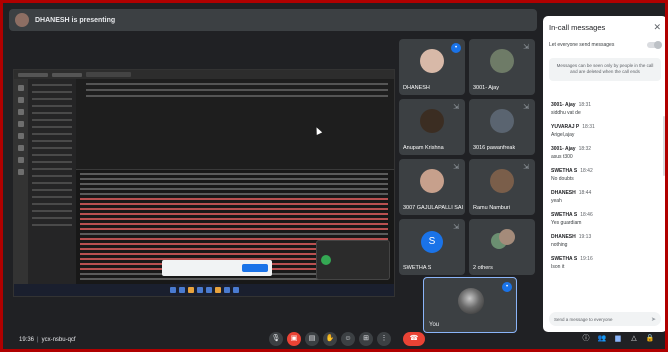 The image size is (668, 352). What do you see at coordinates (585, 237) in the screenshot?
I see `message-time: 19:13` at bounding box center [585, 237].